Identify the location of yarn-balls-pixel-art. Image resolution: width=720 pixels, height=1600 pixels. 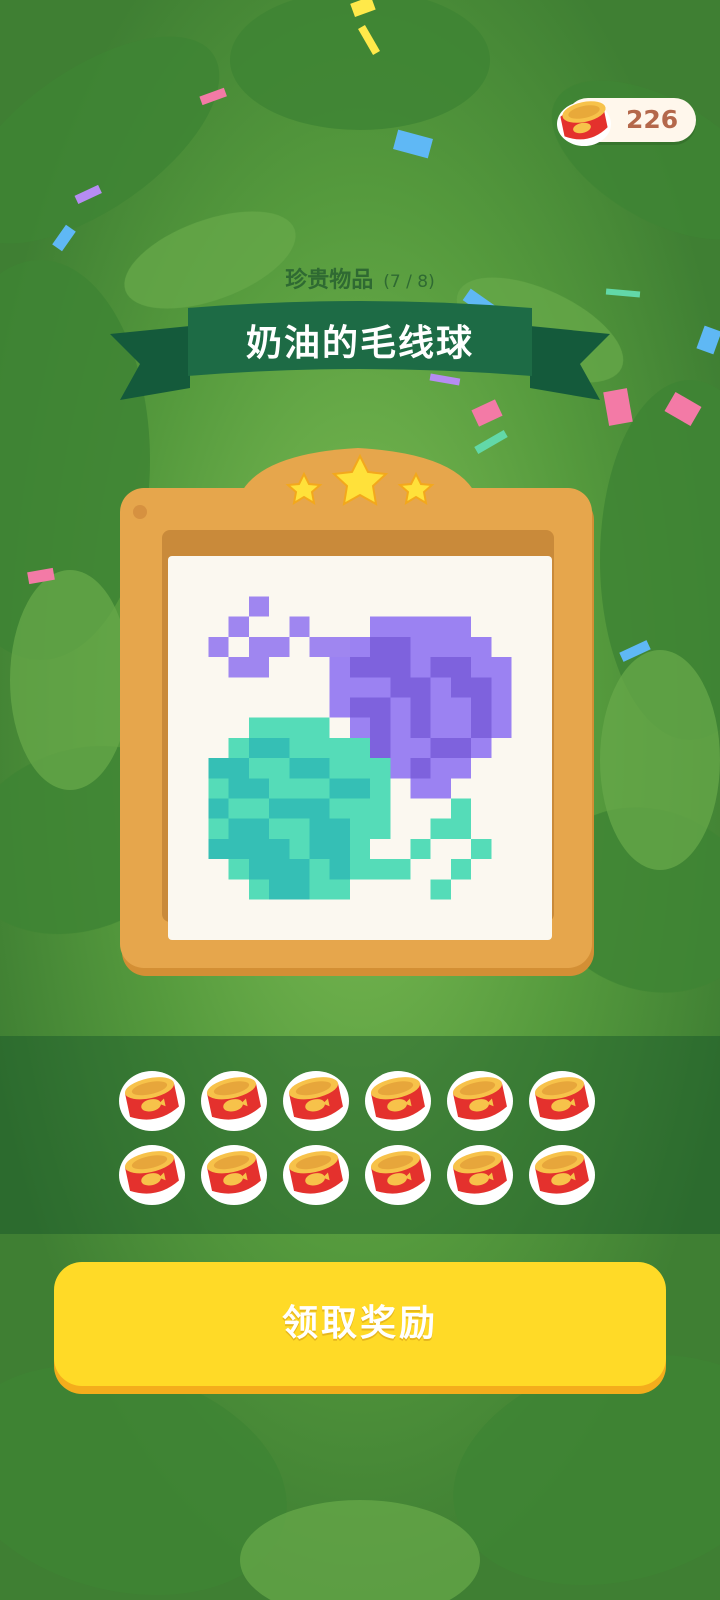
(360, 748).